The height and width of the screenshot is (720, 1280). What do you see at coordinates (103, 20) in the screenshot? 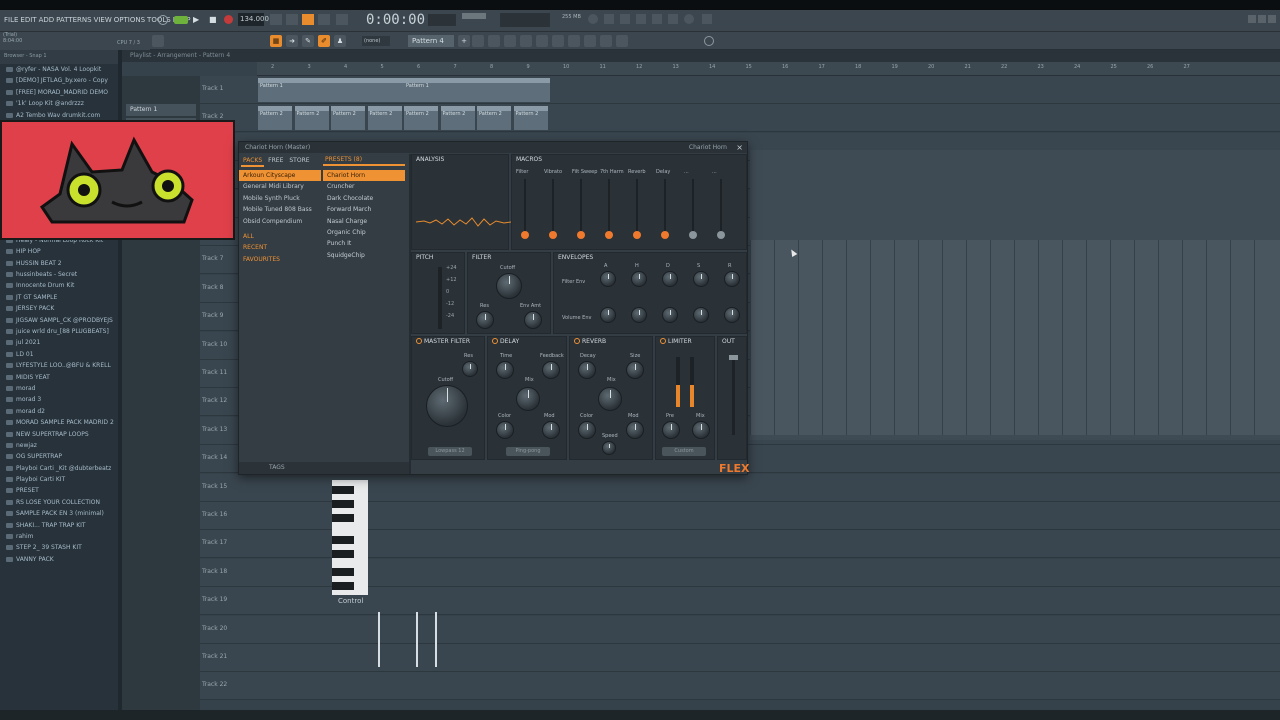
I see `menu-item-view: VIEW` at bounding box center [103, 20].